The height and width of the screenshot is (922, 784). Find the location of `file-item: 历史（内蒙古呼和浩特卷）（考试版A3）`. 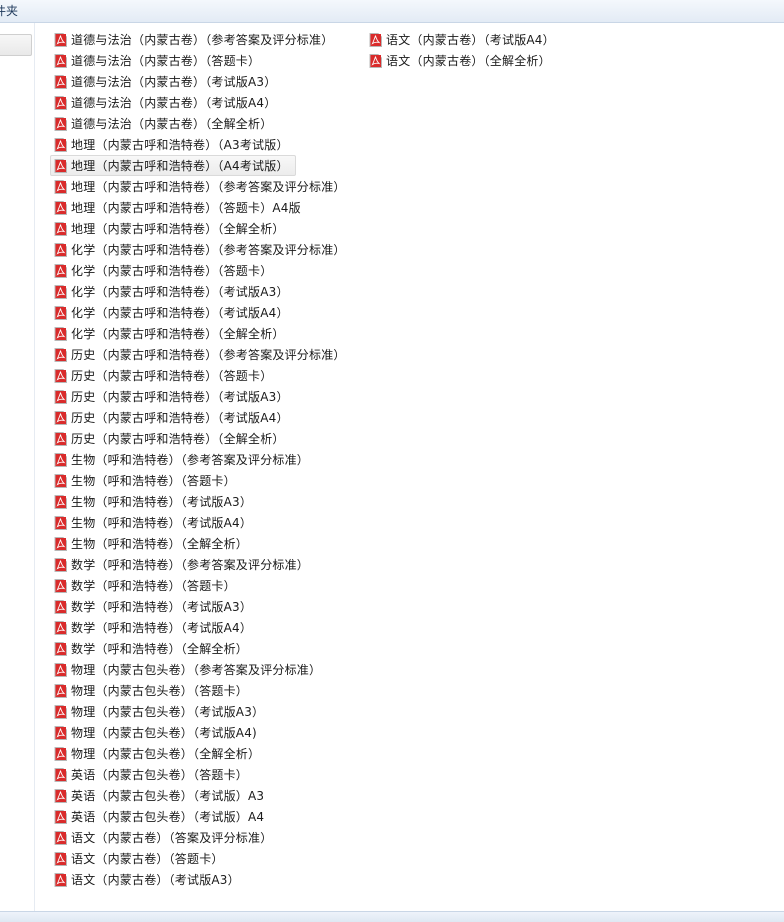

file-item: 历史（内蒙古呼和浩特卷）（考试版A3） is located at coordinates (173, 396).